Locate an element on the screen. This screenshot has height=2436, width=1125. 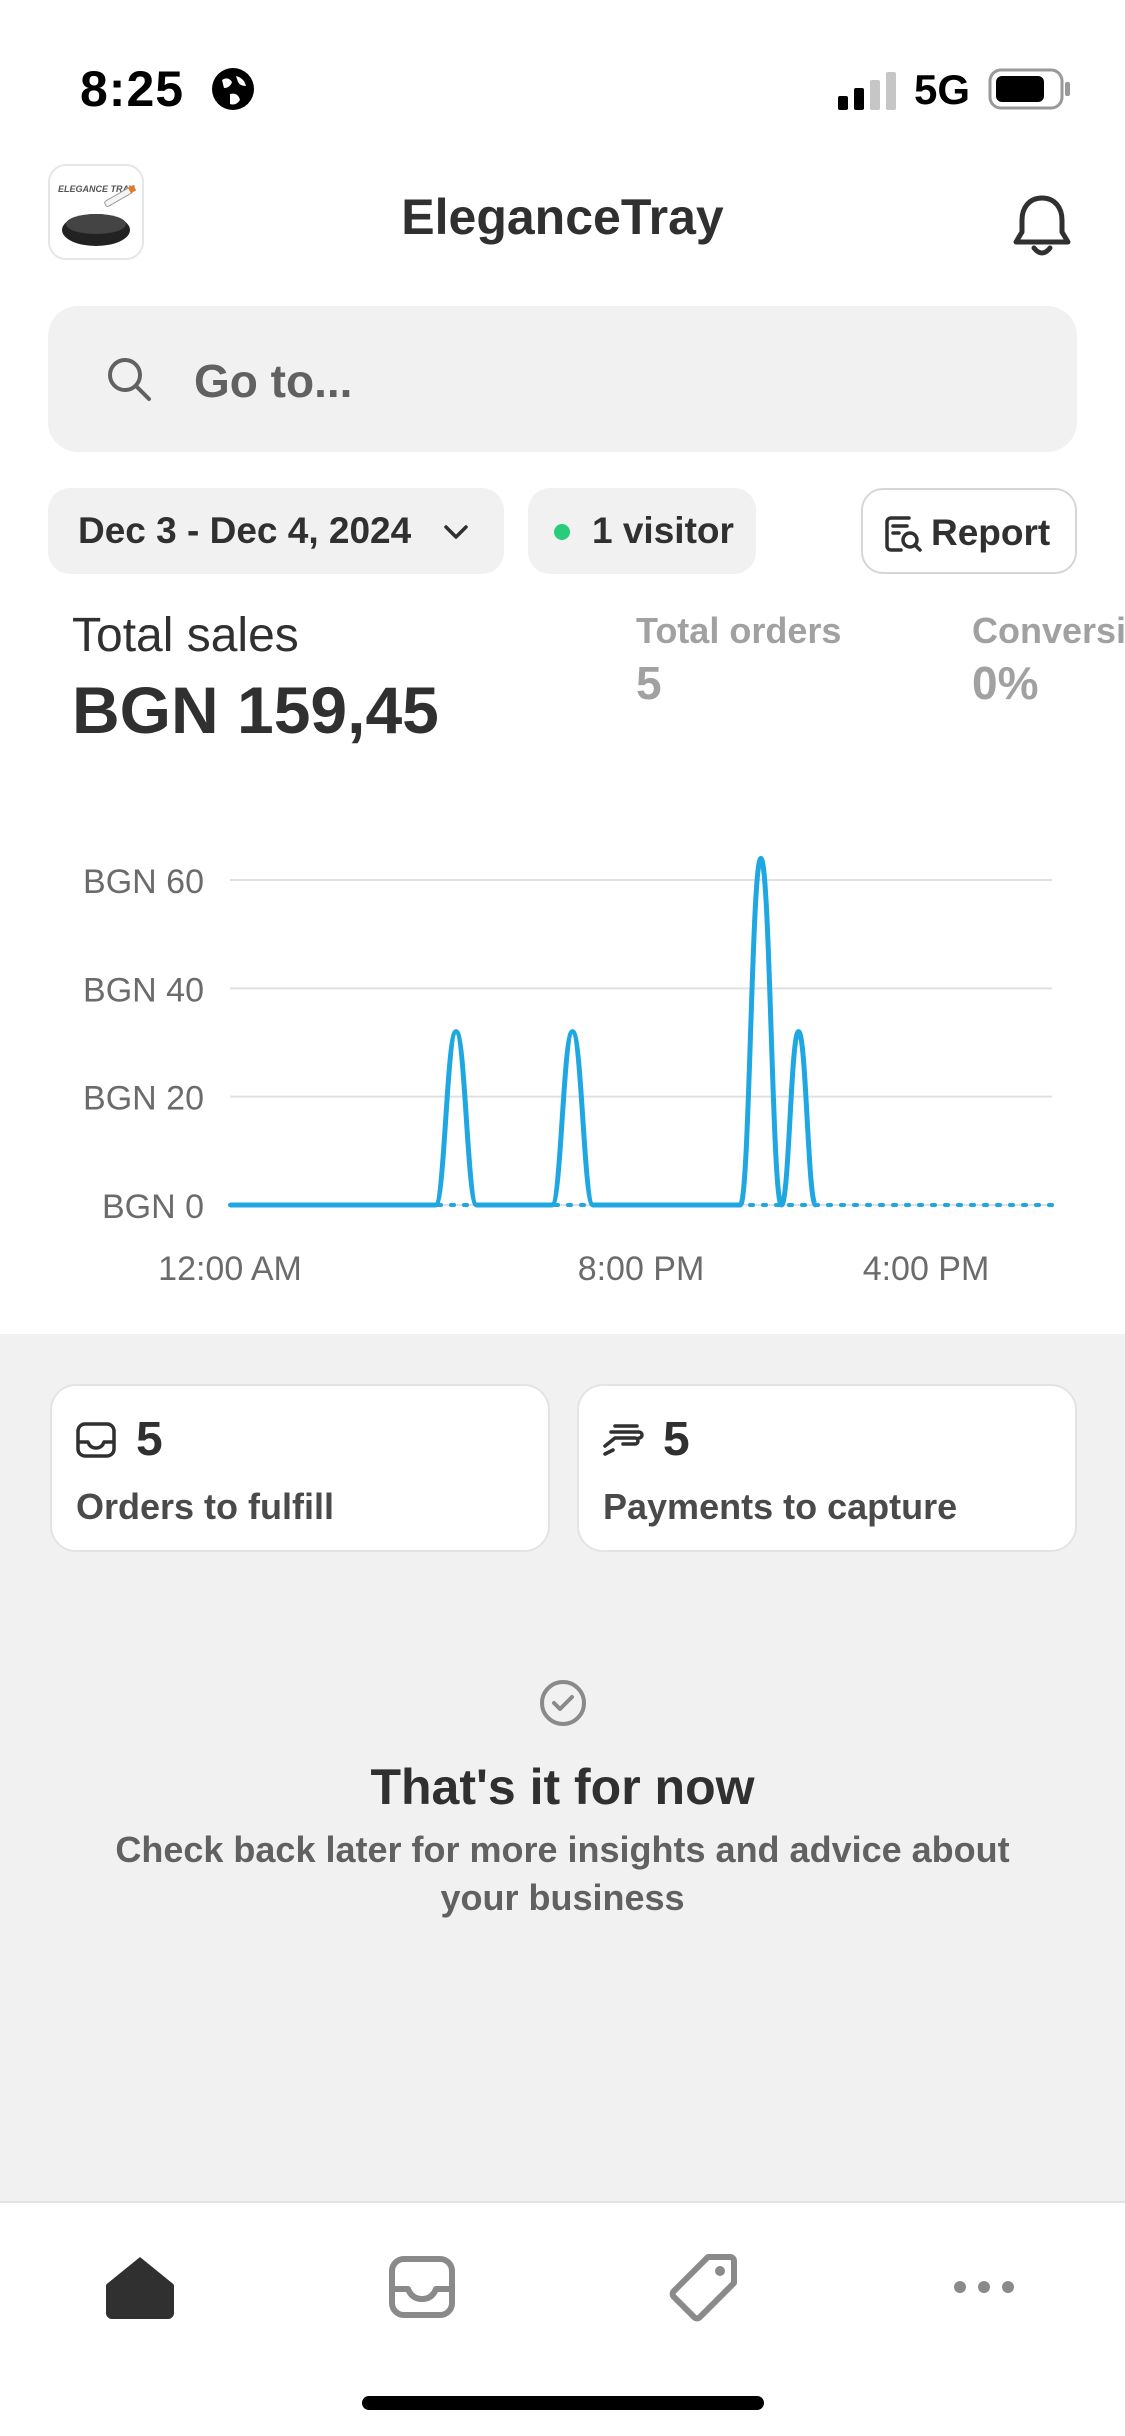
payments-to-capture-card: 5 Payments to capture is located at coordinates (827, 1468).